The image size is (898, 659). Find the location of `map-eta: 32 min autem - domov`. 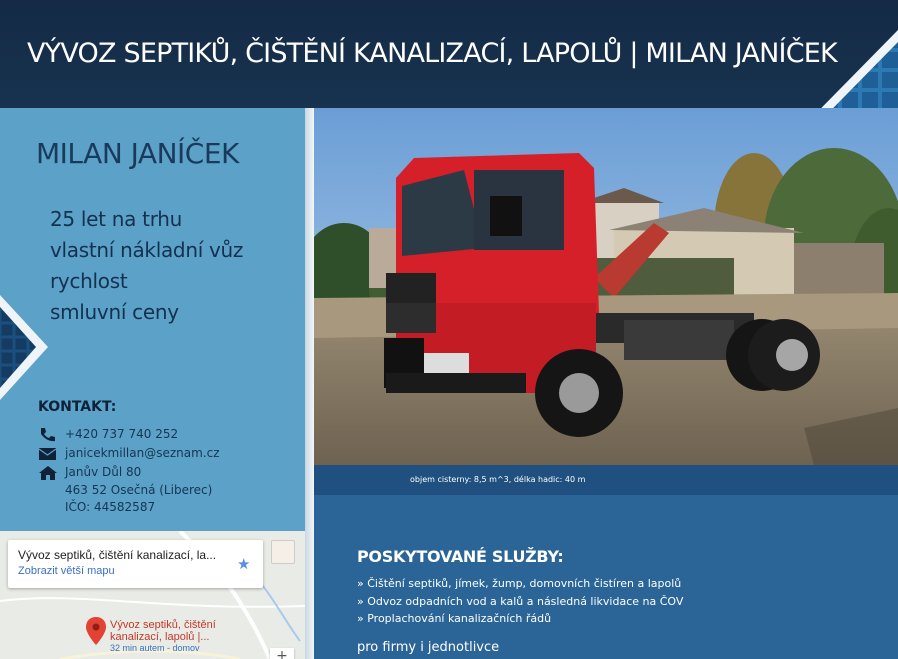

map-eta: 32 min autem - domov is located at coordinates (155, 648).